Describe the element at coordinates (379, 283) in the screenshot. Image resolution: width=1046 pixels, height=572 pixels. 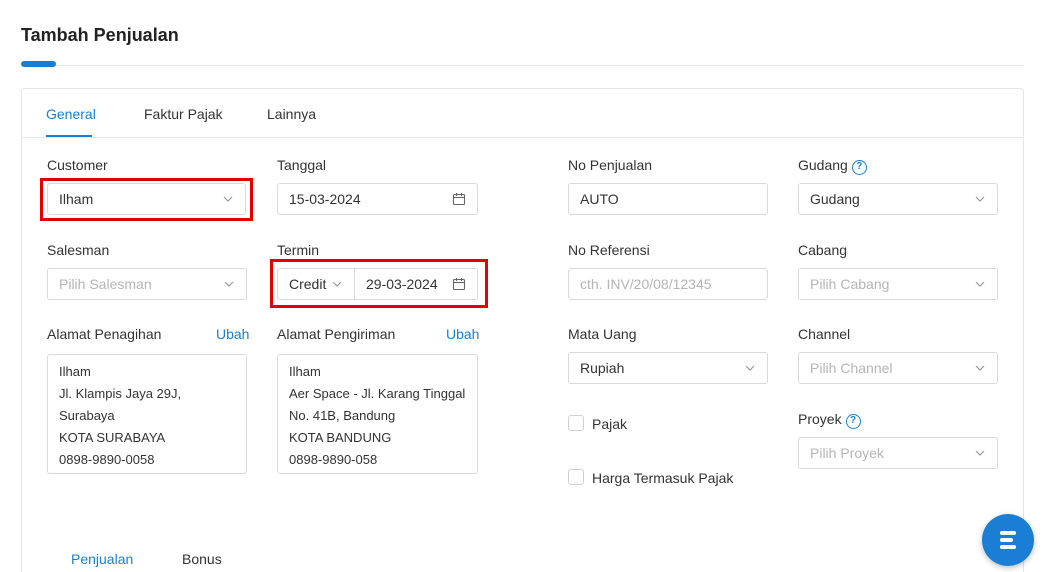
I see `termin-highlight-box` at that location.